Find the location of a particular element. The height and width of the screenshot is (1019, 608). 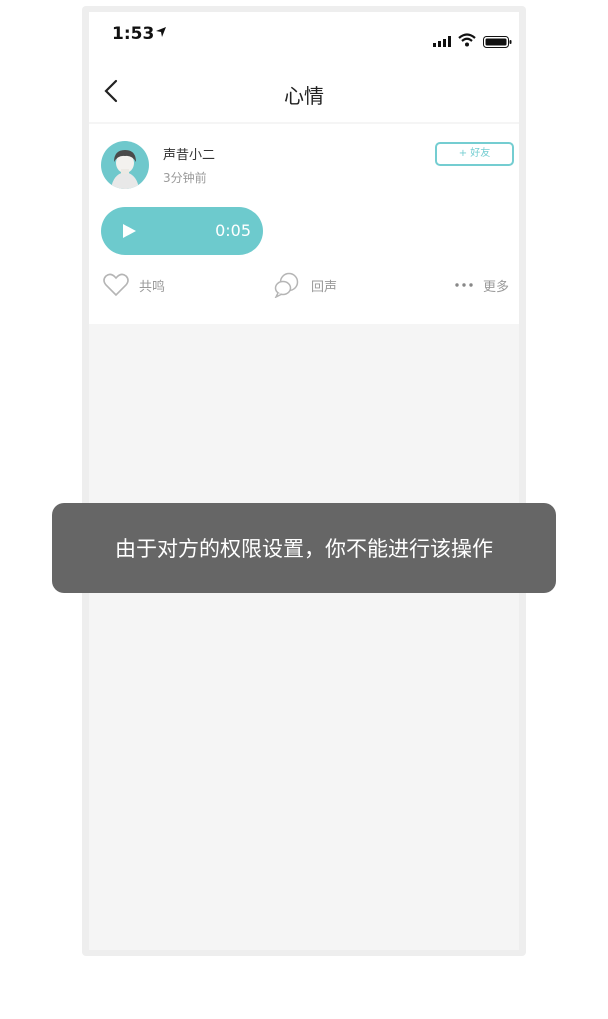

comment-bubble-icon is located at coordinates (286, 285).